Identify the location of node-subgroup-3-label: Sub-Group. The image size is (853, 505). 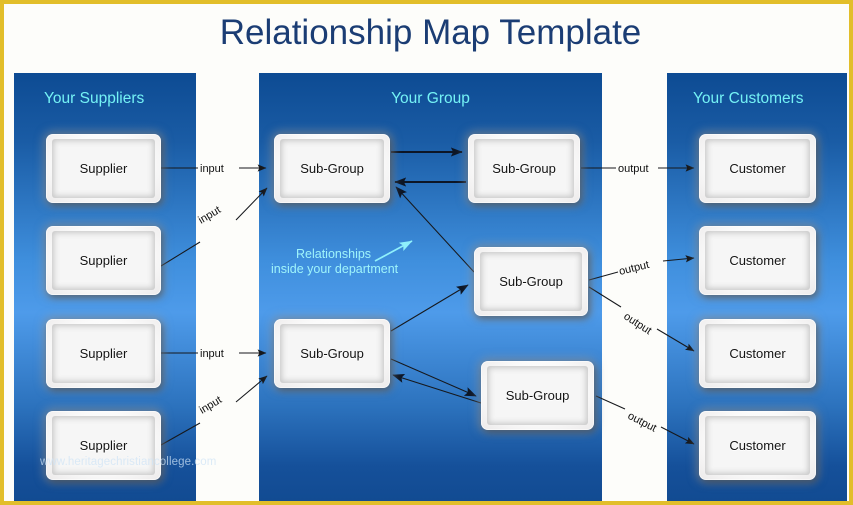
(531, 281).